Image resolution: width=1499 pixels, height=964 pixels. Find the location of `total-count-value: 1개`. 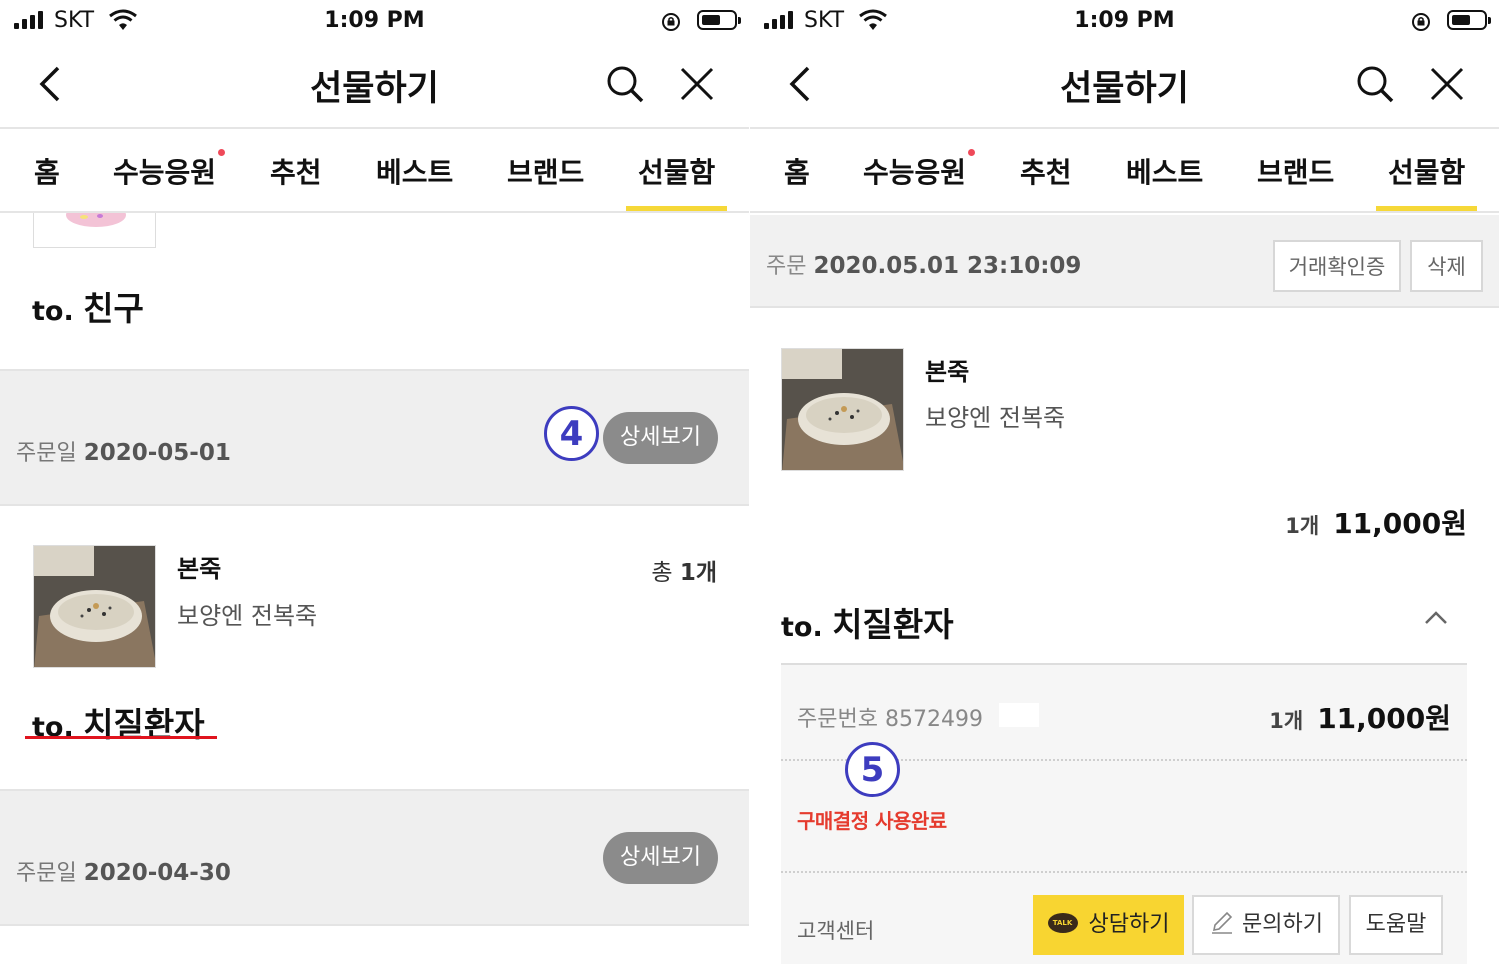

total-count-value: 1개 is located at coordinates (698, 573).